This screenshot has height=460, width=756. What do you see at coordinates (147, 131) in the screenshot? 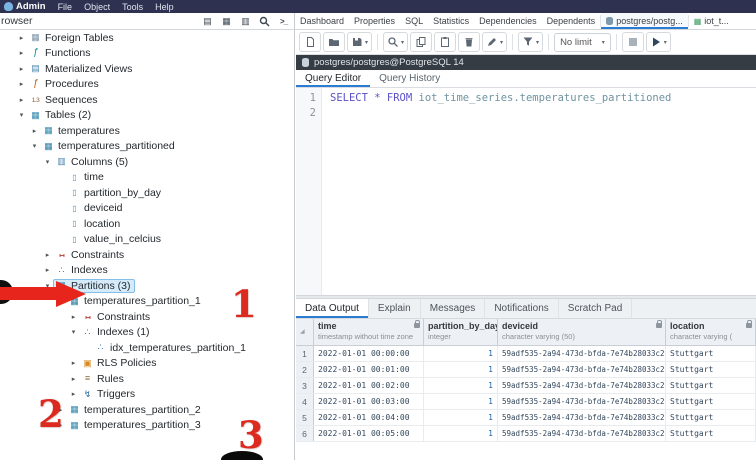
I see `tree-item-temperatures: ▸ temperatures` at bounding box center [147, 131].